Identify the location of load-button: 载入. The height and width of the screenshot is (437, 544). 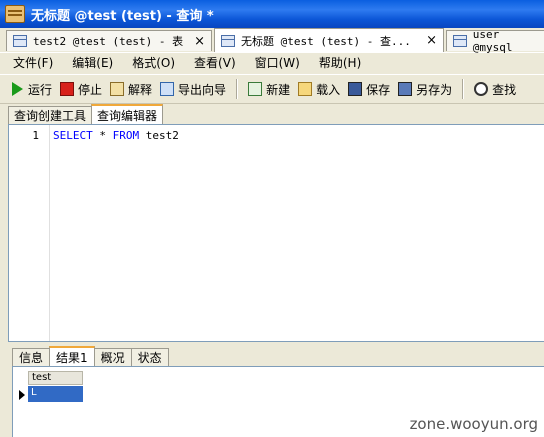
(319, 89).